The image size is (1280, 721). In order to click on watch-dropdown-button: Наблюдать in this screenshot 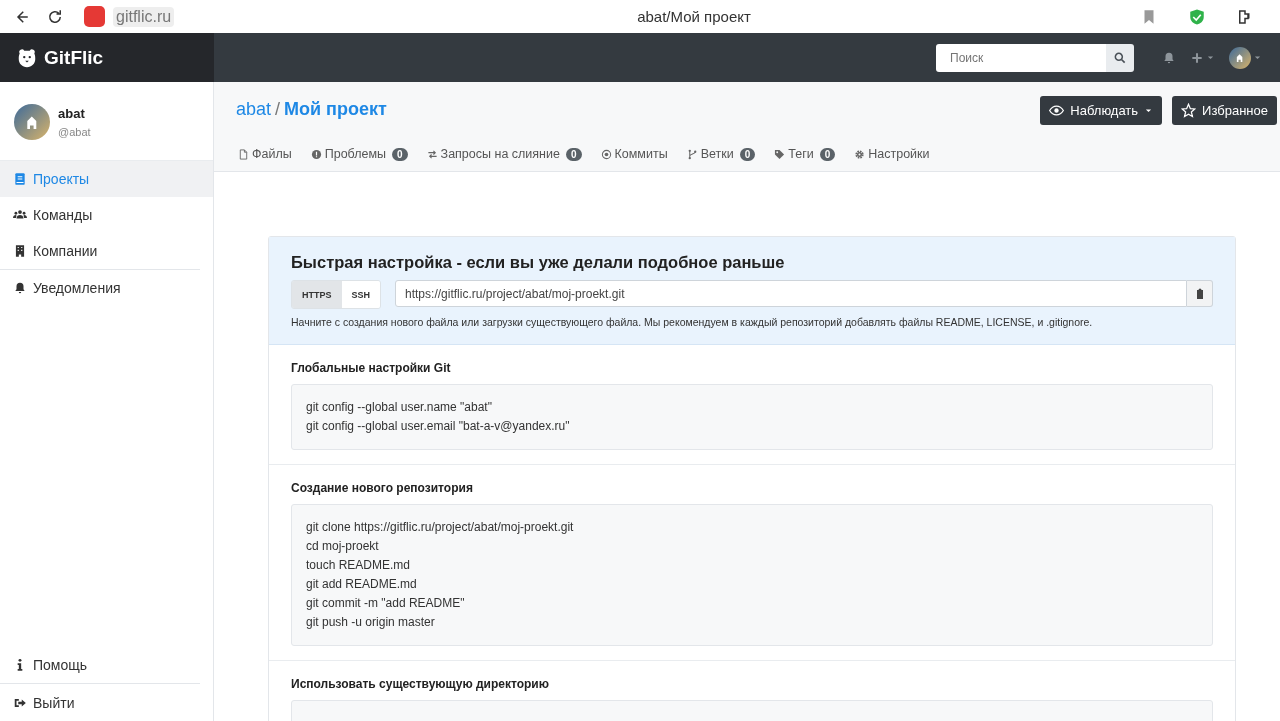, I will do `click(1101, 110)`.